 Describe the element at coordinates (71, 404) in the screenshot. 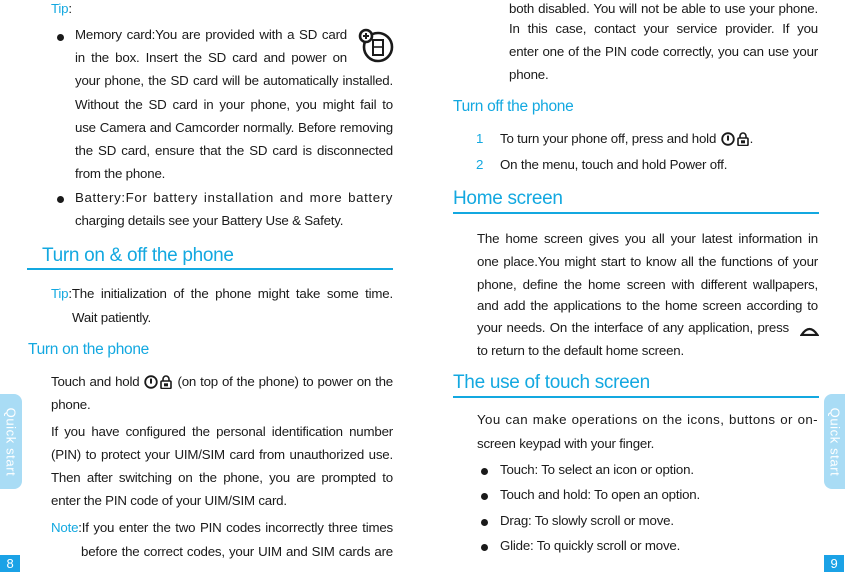

I see `turn-on-line-2: phone.` at that location.